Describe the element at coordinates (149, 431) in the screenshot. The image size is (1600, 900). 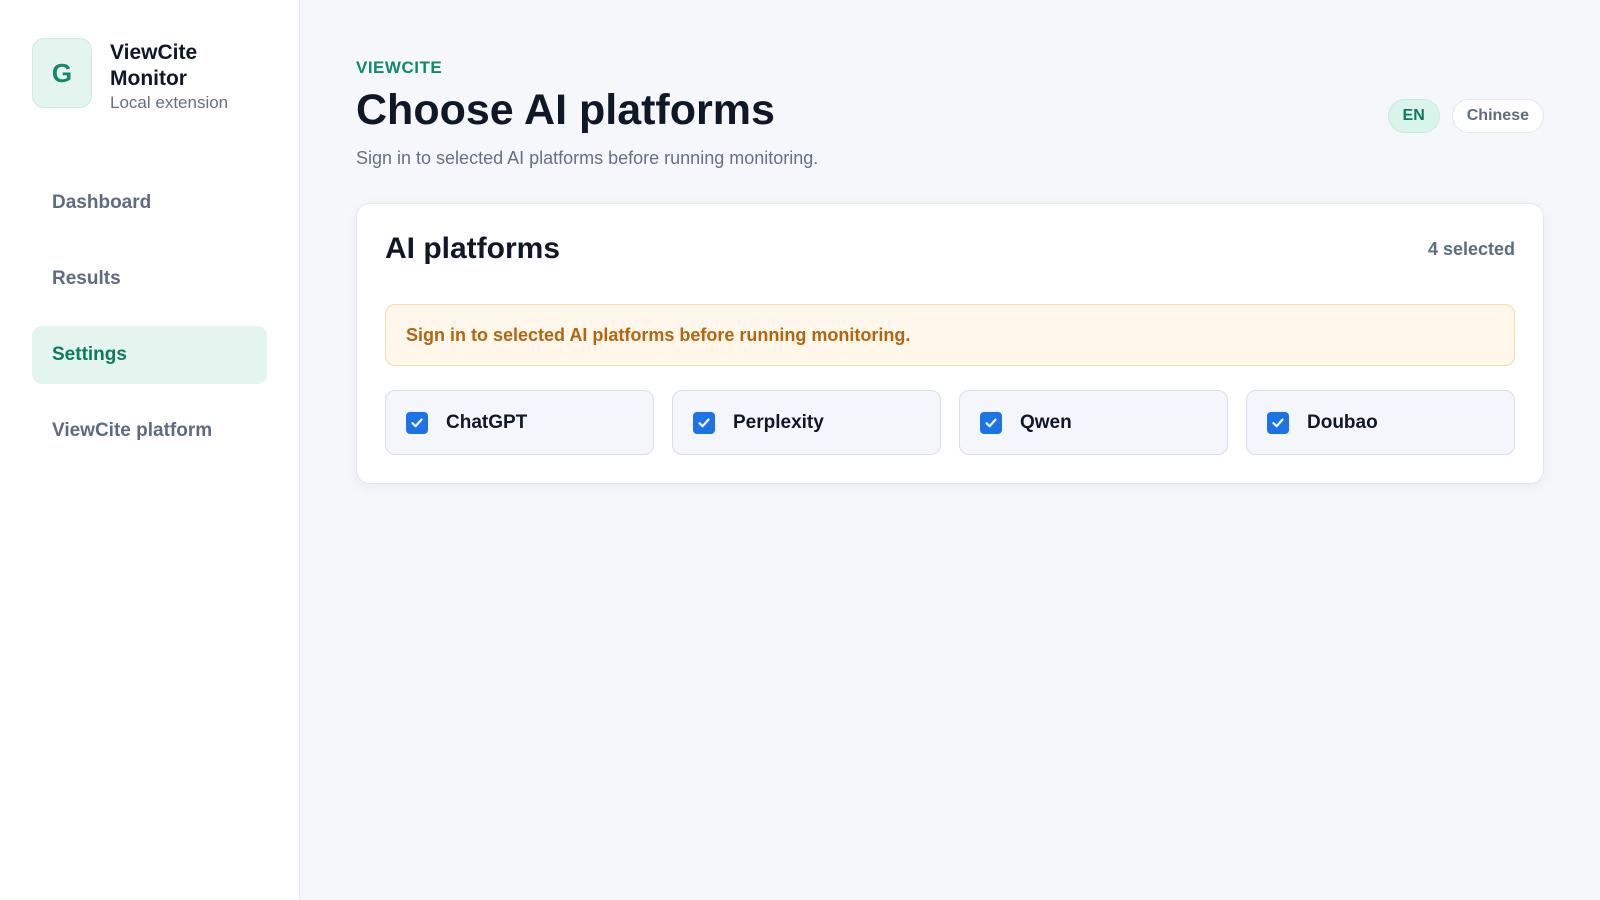
I see `sidebar-item-viewcite-platform: ViewCite platform` at that location.